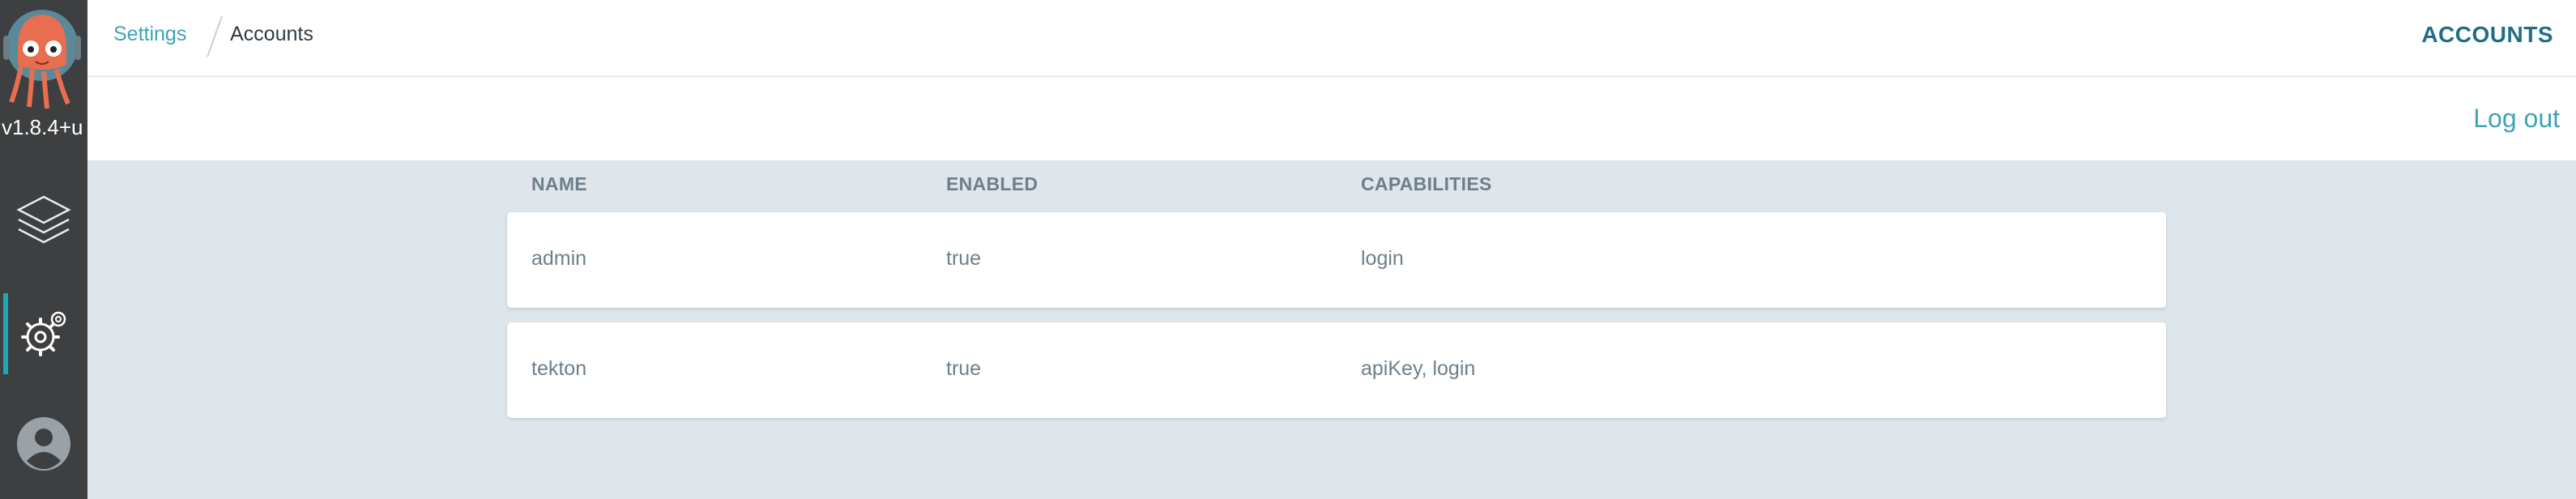 This screenshot has height=499, width=2576. What do you see at coordinates (150, 34) in the screenshot?
I see `breadcrumb-settings: Settings` at bounding box center [150, 34].